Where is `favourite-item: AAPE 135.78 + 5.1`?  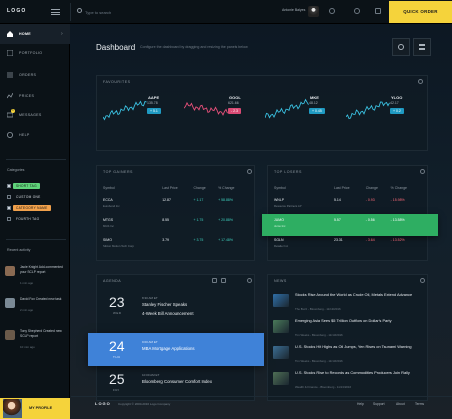
favourite-item: AAPE 135.78 + 5.1 is located at coordinates (134, 109).